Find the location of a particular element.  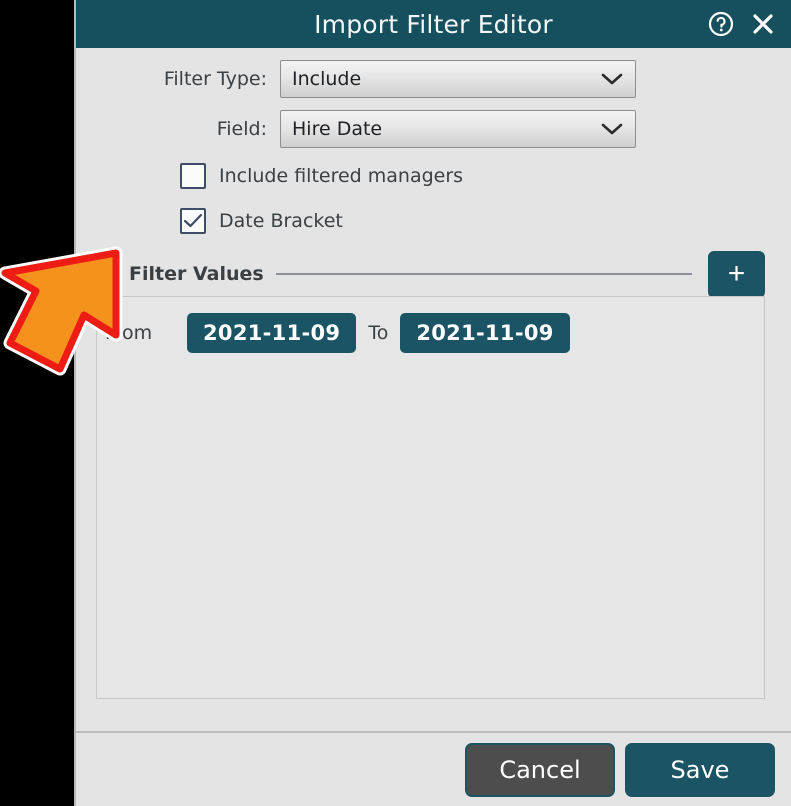

plus-icon: + is located at coordinates (736, 273).